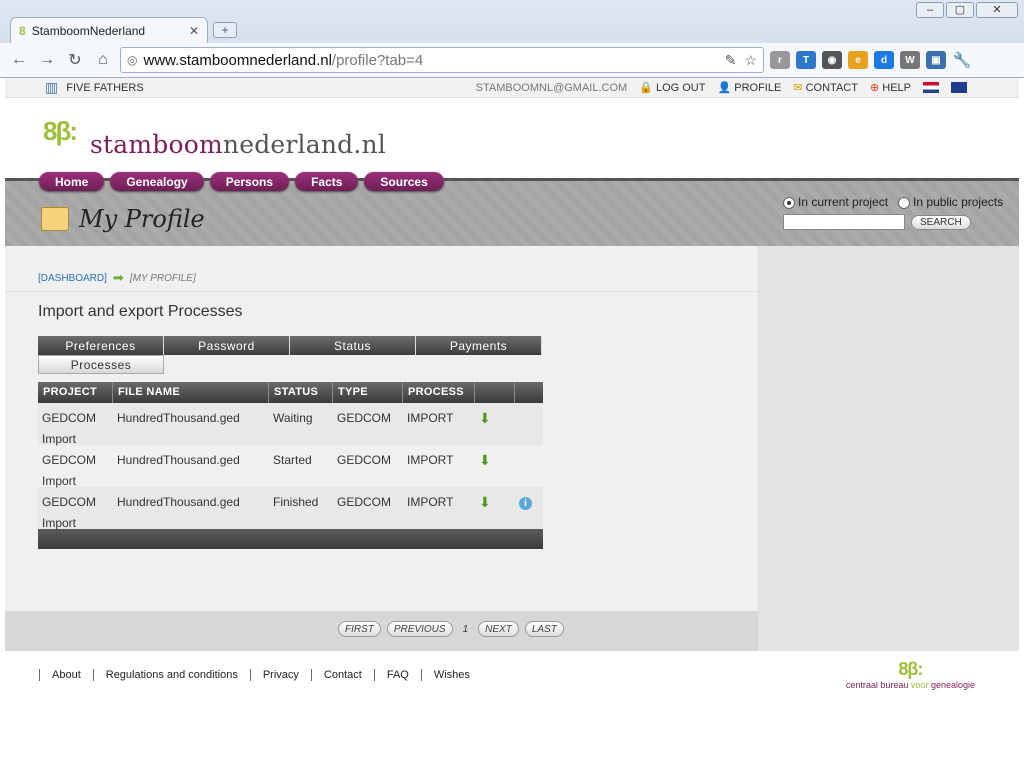 The image size is (1024, 768). I want to click on profile-link: 👤 PROFILE, so click(749, 87).